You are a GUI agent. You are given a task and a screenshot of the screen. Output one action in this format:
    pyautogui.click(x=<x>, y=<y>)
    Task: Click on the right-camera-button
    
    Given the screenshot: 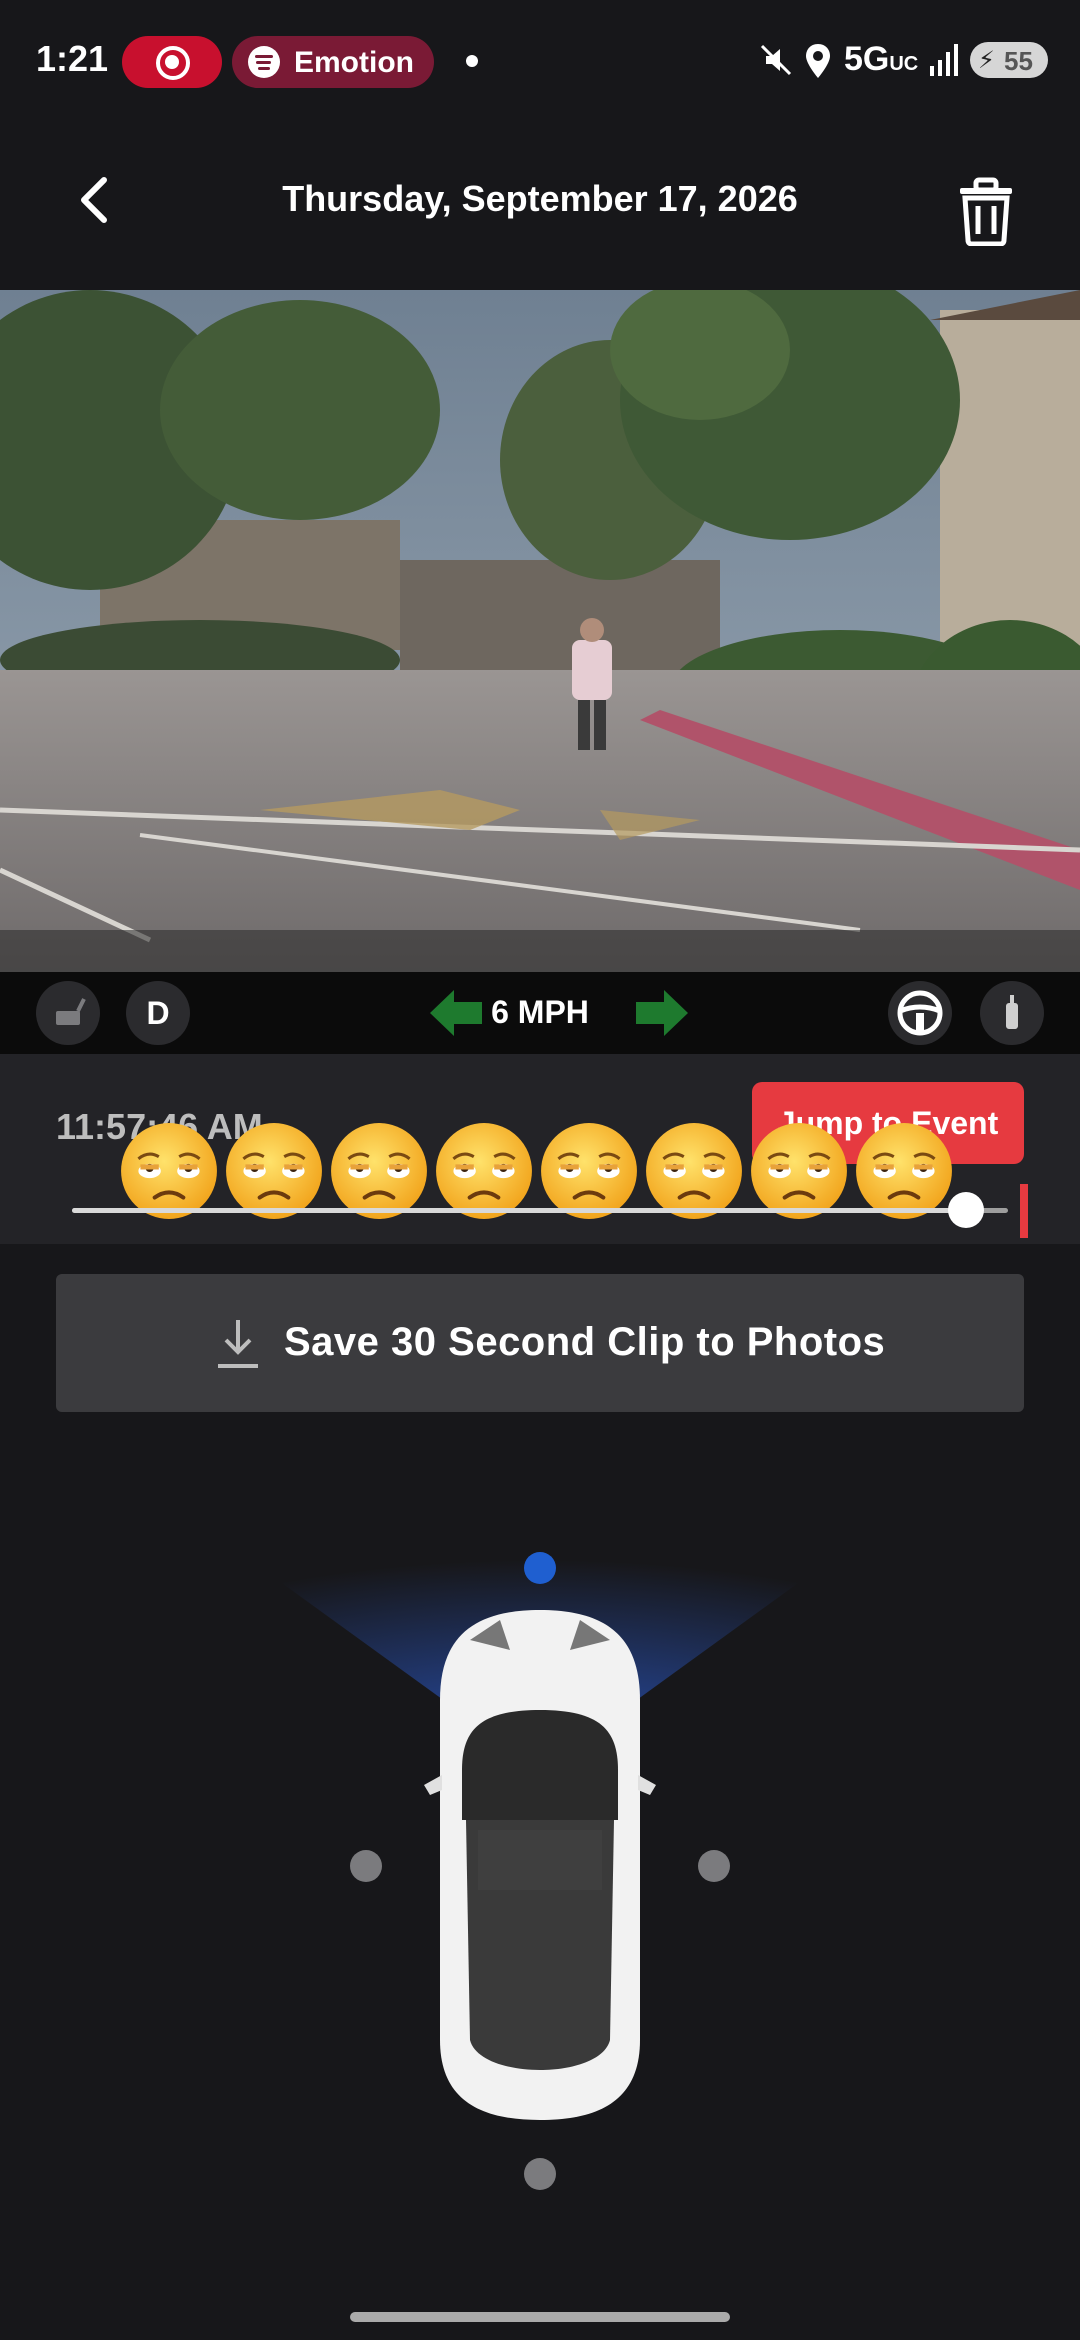 What is the action you would take?
    pyautogui.click(x=714, y=1866)
    